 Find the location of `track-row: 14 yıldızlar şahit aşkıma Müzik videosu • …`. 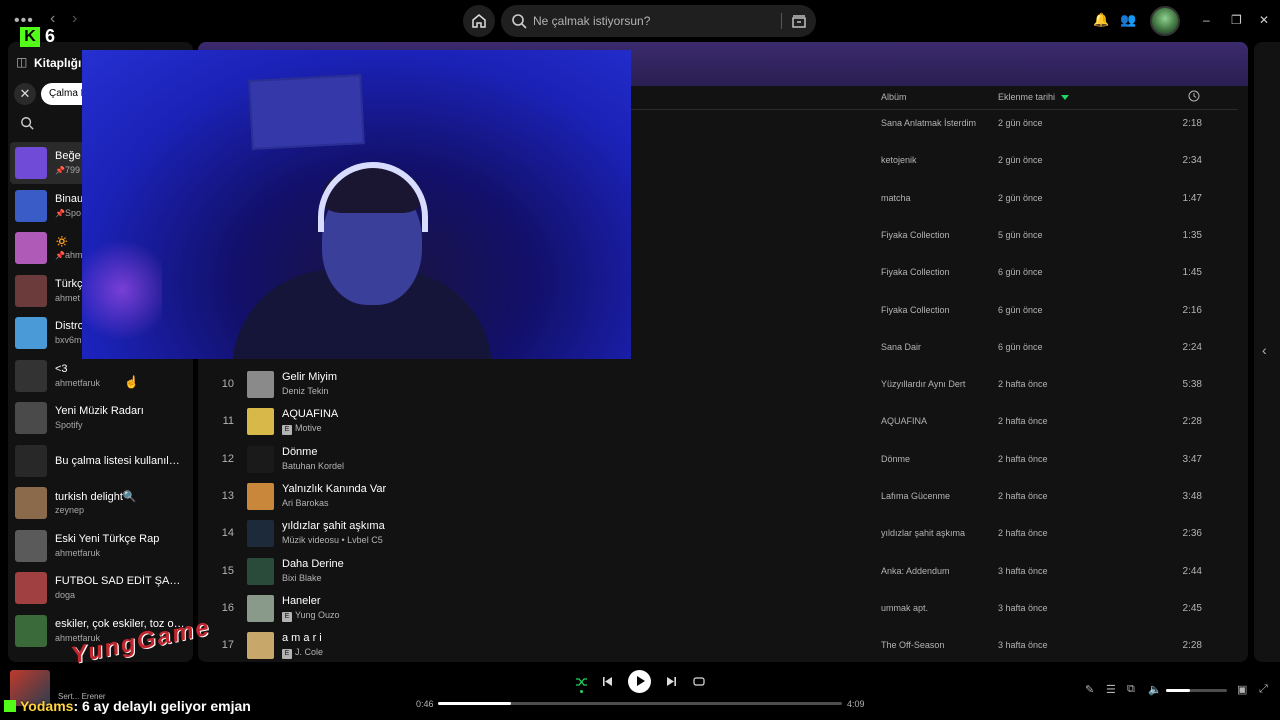

track-row: 14 yıldızlar şahit aşkıma Müzik videosu • … is located at coordinates (723, 533).